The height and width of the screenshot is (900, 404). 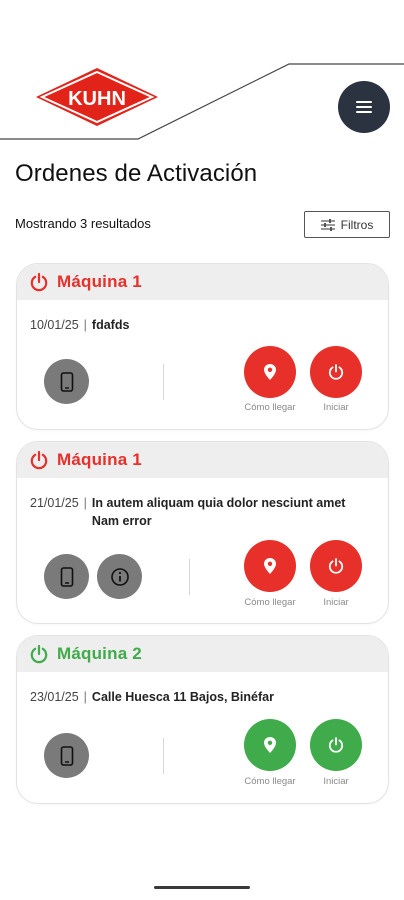 I want to click on menu-button, so click(x=364, y=107).